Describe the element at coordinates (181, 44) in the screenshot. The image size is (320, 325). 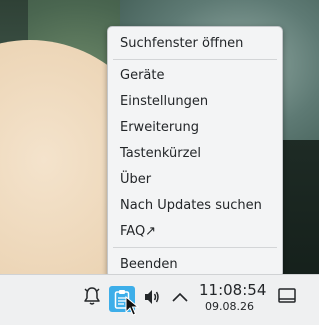
I see `menu-item-open-search-window: Suchfenster öffnen` at that location.